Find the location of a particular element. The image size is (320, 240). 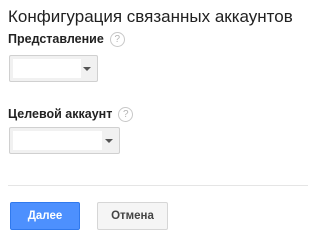

target-account-field-label: Целевой аккаунт is located at coordinates (60, 114).